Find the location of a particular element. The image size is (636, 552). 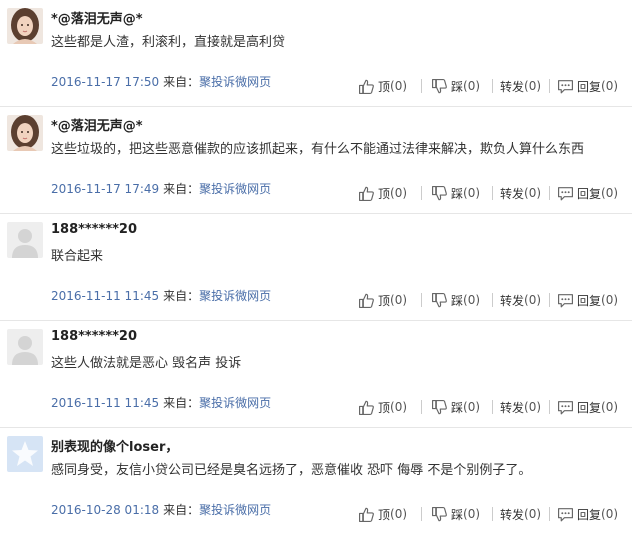

comment-date: 2016-11-11 11:45 is located at coordinates (105, 296).